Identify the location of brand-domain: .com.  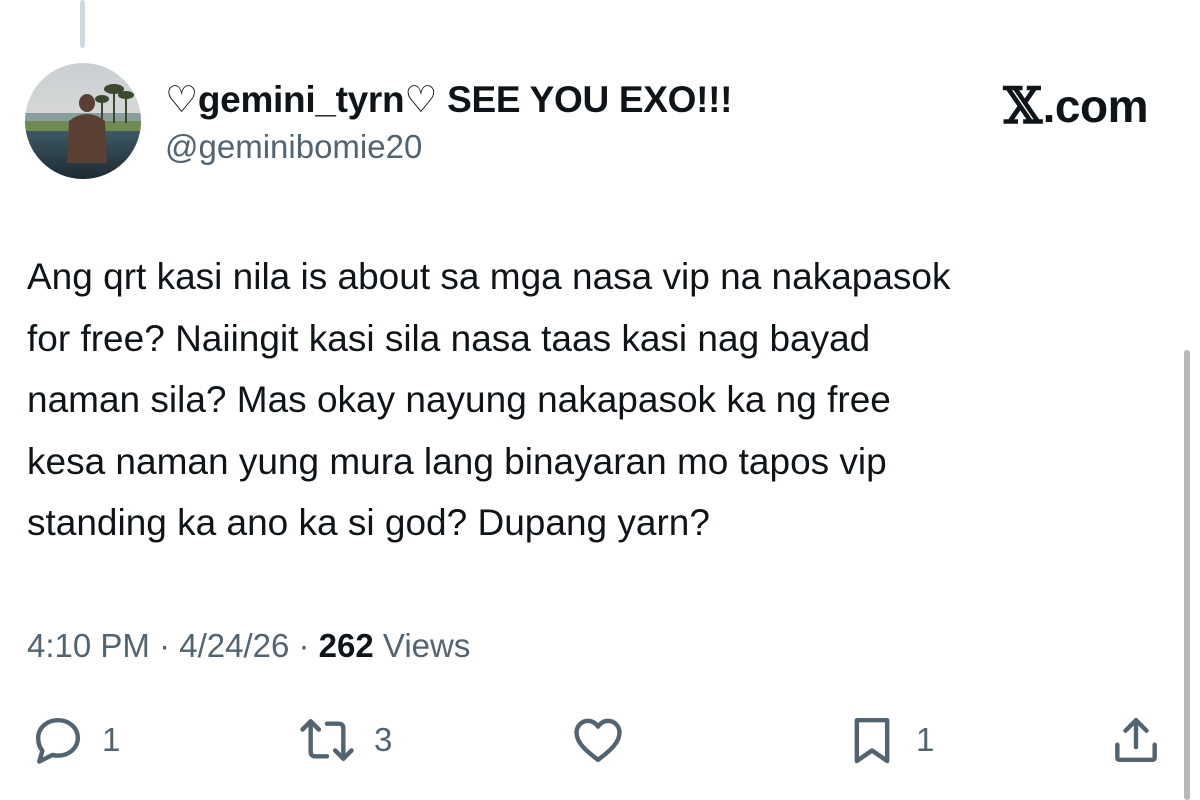
(1095, 105).